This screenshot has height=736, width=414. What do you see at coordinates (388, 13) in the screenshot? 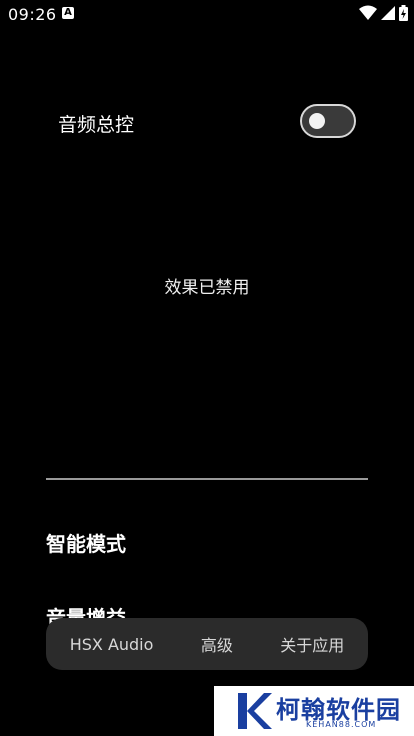
I see `cell-signal-icon` at bounding box center [388, 13].